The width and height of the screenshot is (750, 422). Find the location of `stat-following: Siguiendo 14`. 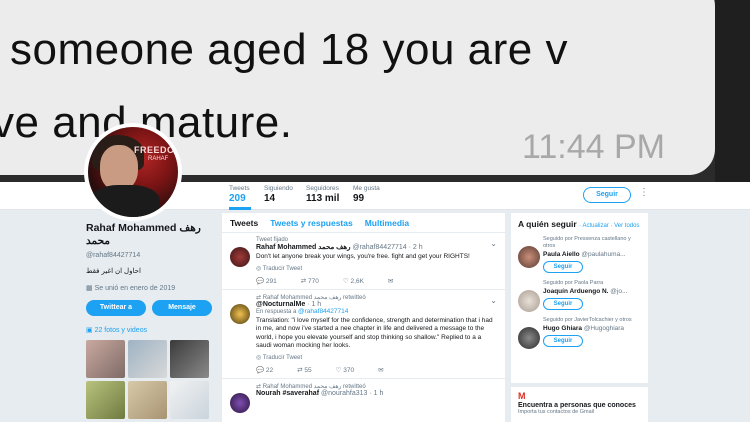

stat-following: Siguiendo 14 is located at coordinates (278, 194).